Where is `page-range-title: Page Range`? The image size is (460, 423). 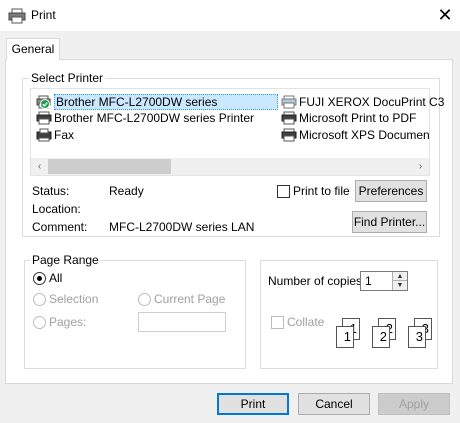 page-range-title: Page Range is located at coordinates (65, 260).